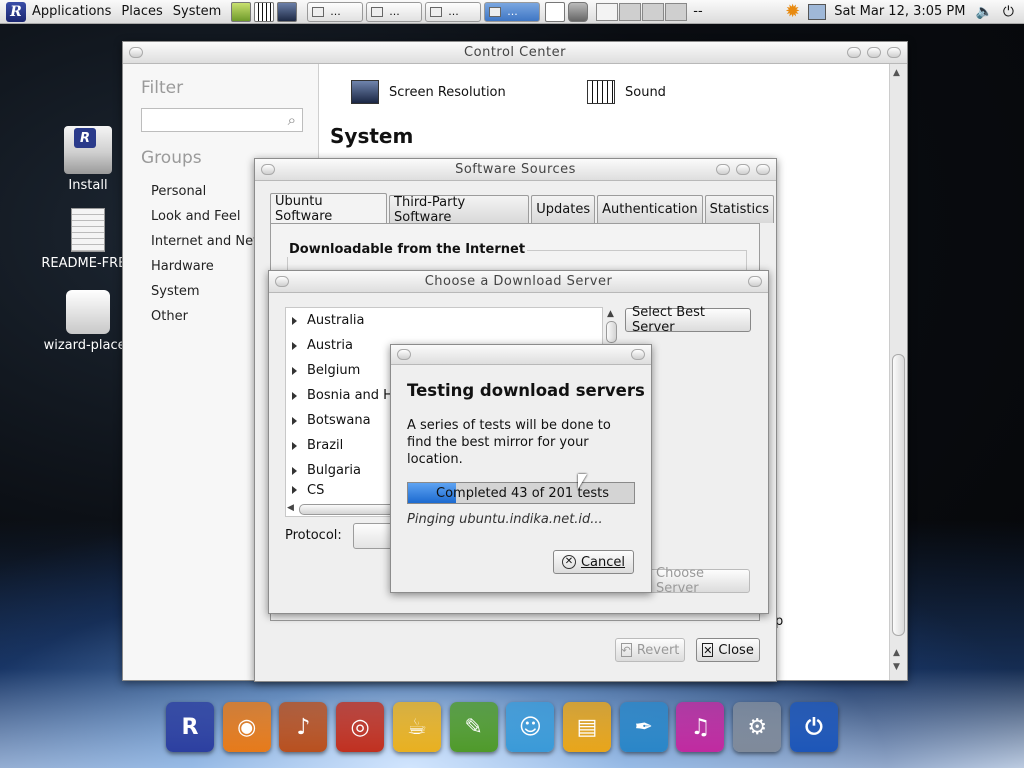 The height and width of the screenshot is (768, 1024). Describe the element at coordinates (555, 11) in the screenshot. I see `show-desktop-icon` at that location.